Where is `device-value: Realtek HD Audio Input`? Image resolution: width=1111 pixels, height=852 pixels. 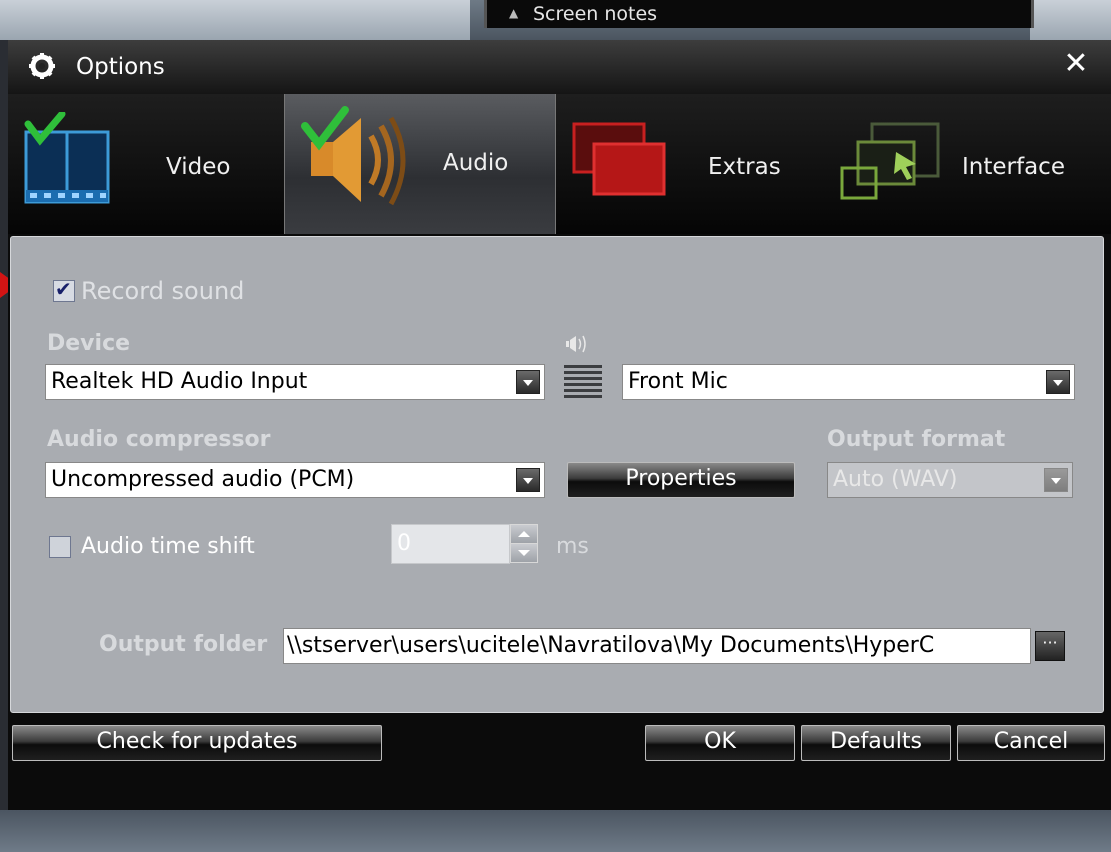
device-value: Realtek HD Audio Input is located at coordinates (179, 381).